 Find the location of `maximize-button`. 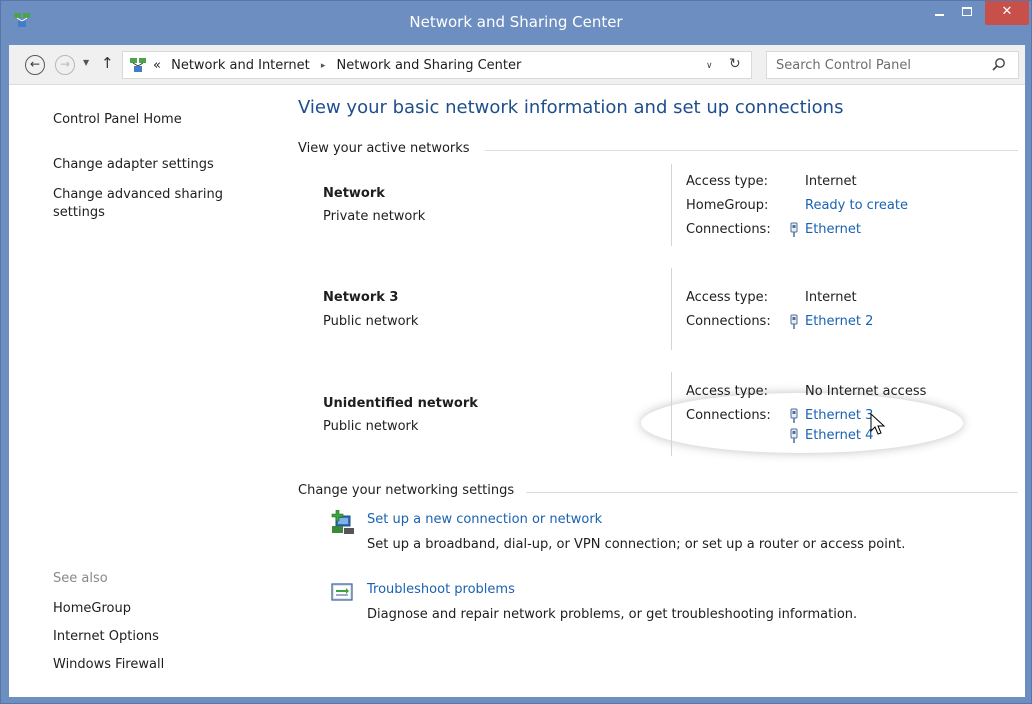

maximize-button is located at coordinates (967, 13).